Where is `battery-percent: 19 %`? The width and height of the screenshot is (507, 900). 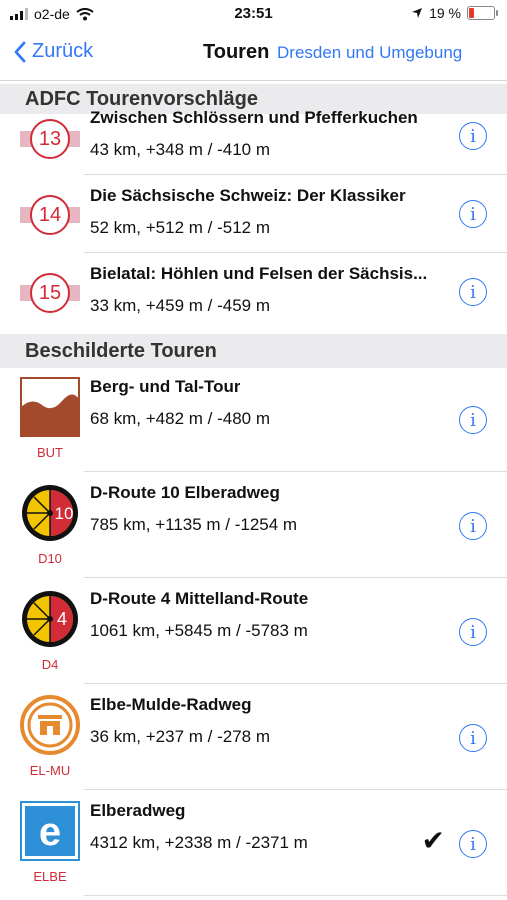
battery-percent: 19 % is located at coordinates (445, 13).